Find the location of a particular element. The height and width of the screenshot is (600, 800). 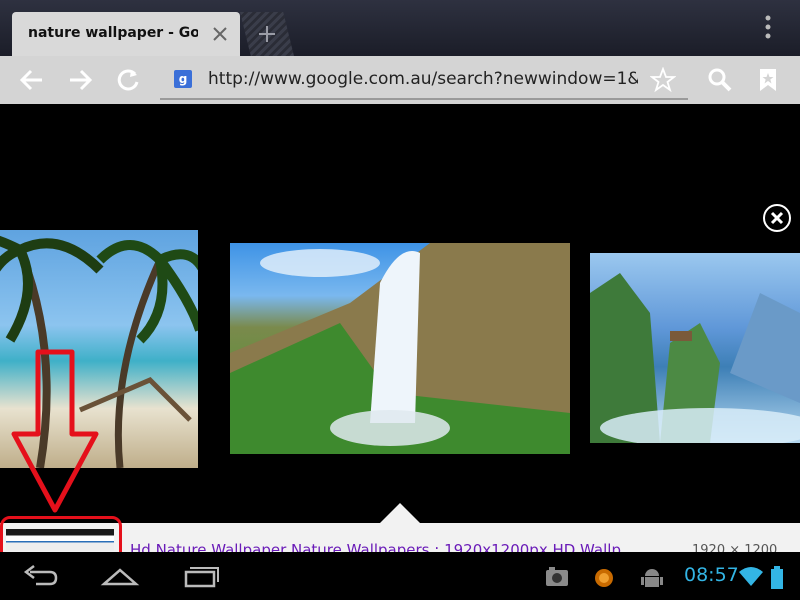

back-nav-icon is located at coordinates (41, 578).